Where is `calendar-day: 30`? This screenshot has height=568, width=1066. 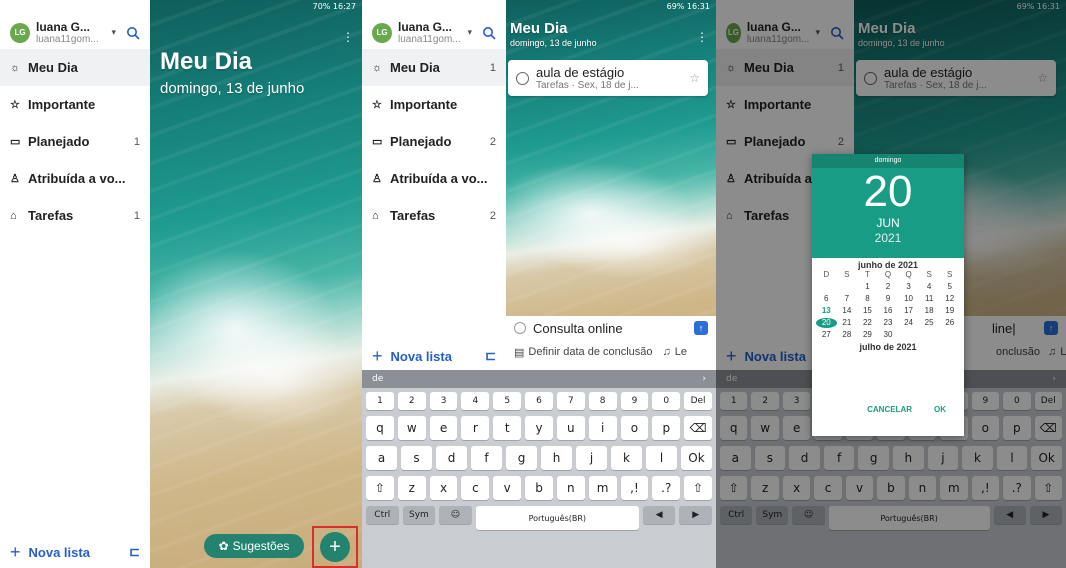 calendar-day: 30 is located at coordinates (888, 335).